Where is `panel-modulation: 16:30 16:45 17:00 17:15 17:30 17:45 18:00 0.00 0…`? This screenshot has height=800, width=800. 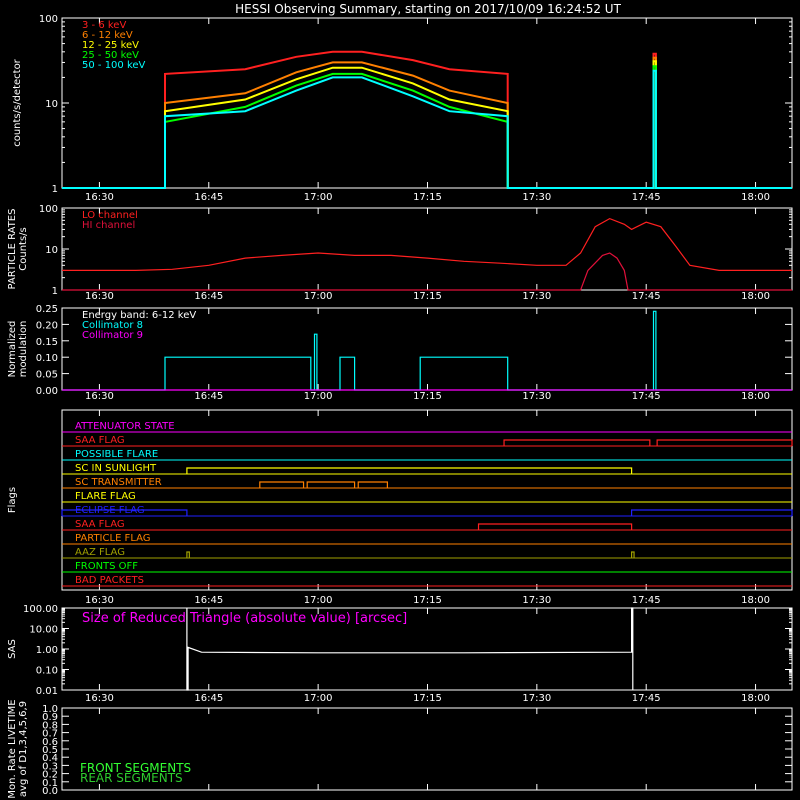
panel-modulation: 16:30 16:45 17:00 17:15 17:30 17:45 18:00 0.00 0… is located at coordinates (400, 353).